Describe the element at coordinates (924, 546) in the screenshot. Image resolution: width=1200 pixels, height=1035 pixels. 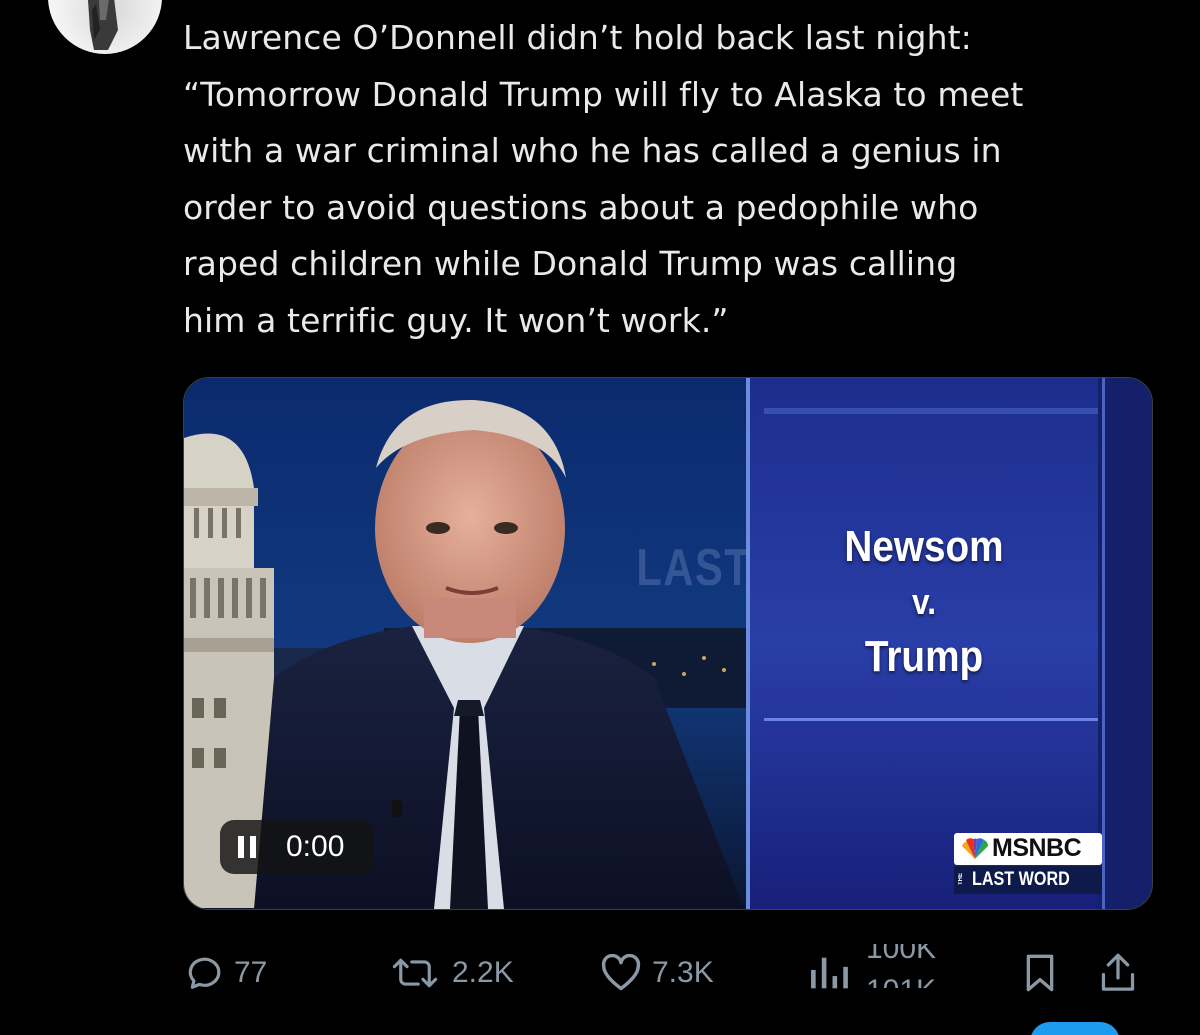
I see `segment-title-line-1: Newsom` at that location.